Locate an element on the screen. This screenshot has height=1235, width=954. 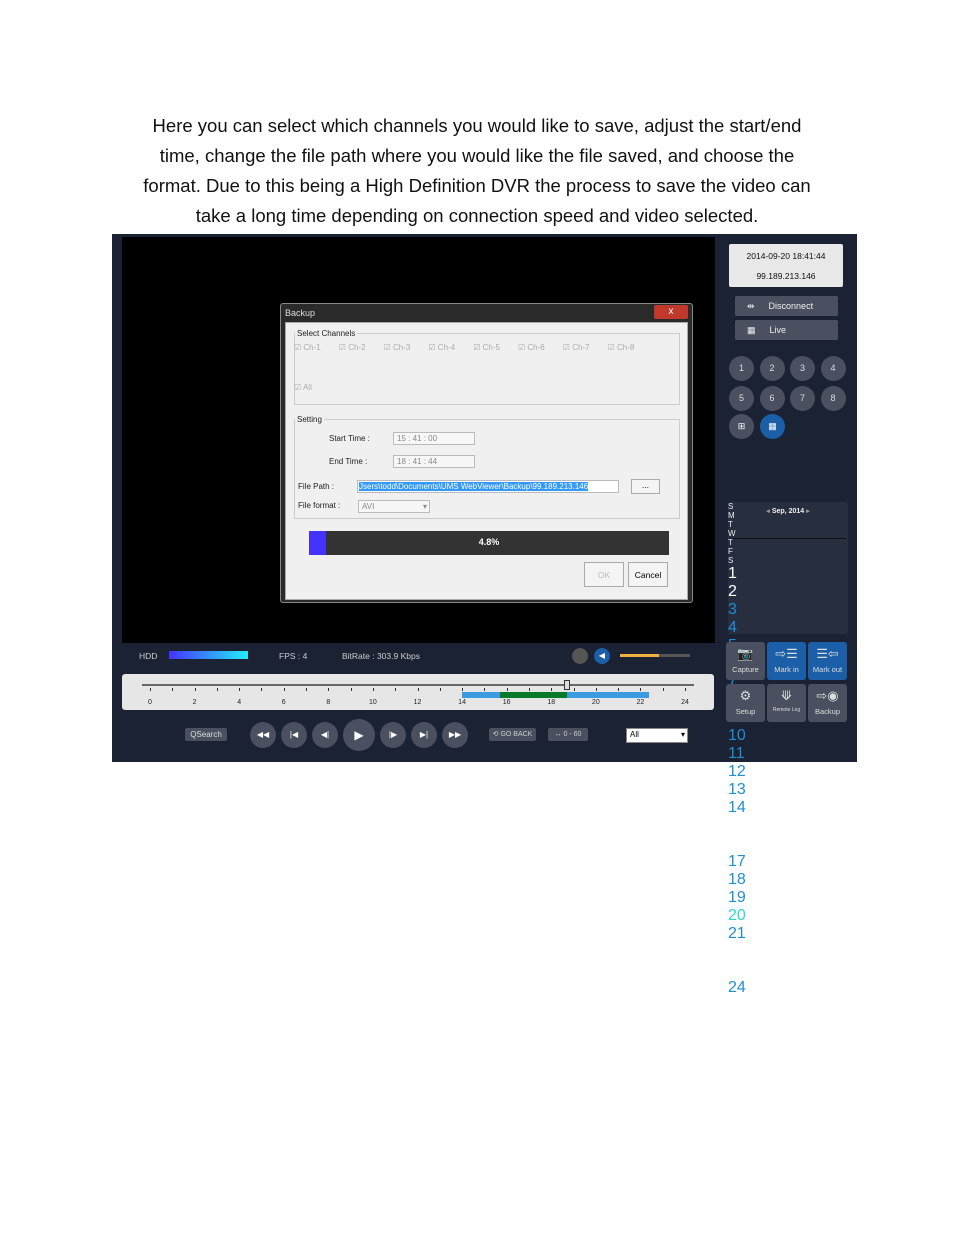
go-back-button: ⟲ GO BACK is located at coordinates (512, 734).